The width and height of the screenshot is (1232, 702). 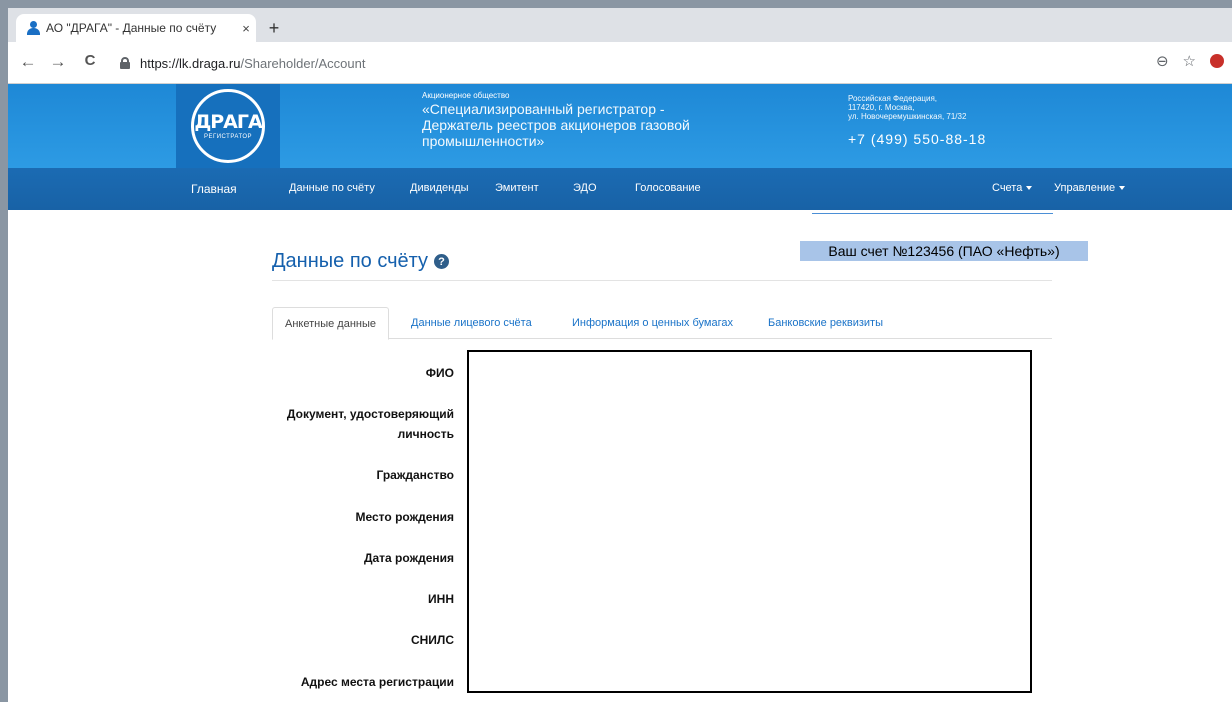 I want to click on label-citizenship: Гражданство, so click(x=415, y=475).